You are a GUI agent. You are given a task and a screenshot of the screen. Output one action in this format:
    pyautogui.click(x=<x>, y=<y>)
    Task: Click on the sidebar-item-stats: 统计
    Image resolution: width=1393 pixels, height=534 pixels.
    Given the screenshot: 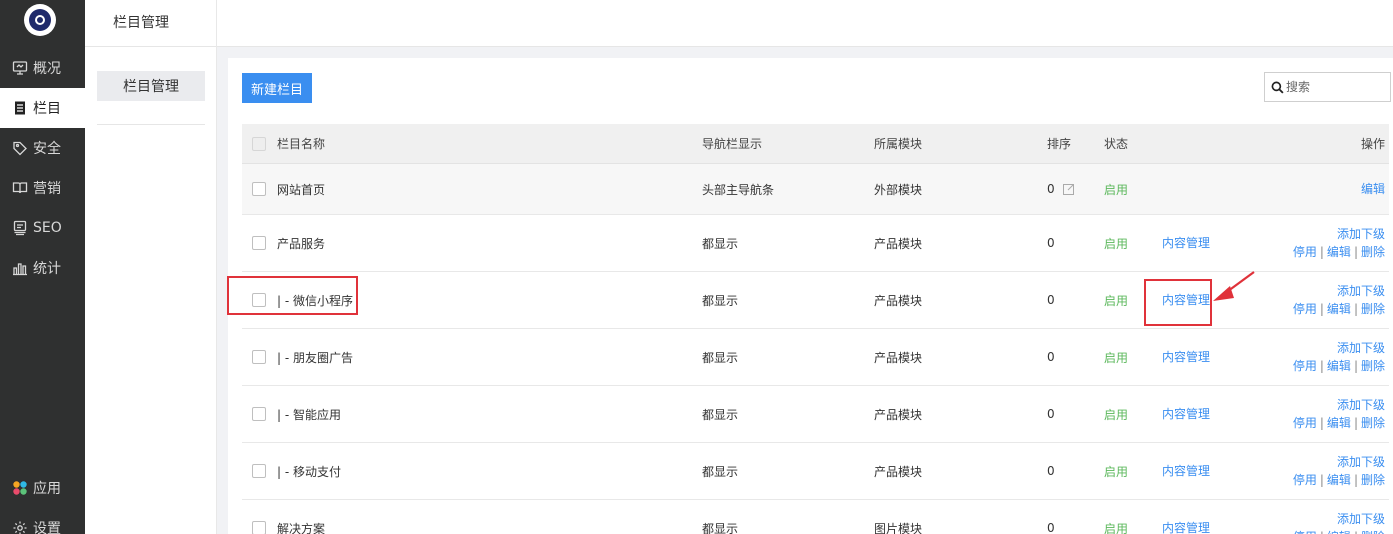 What is the action you would take?
    pyautogui.click(x=42, y=268)
    